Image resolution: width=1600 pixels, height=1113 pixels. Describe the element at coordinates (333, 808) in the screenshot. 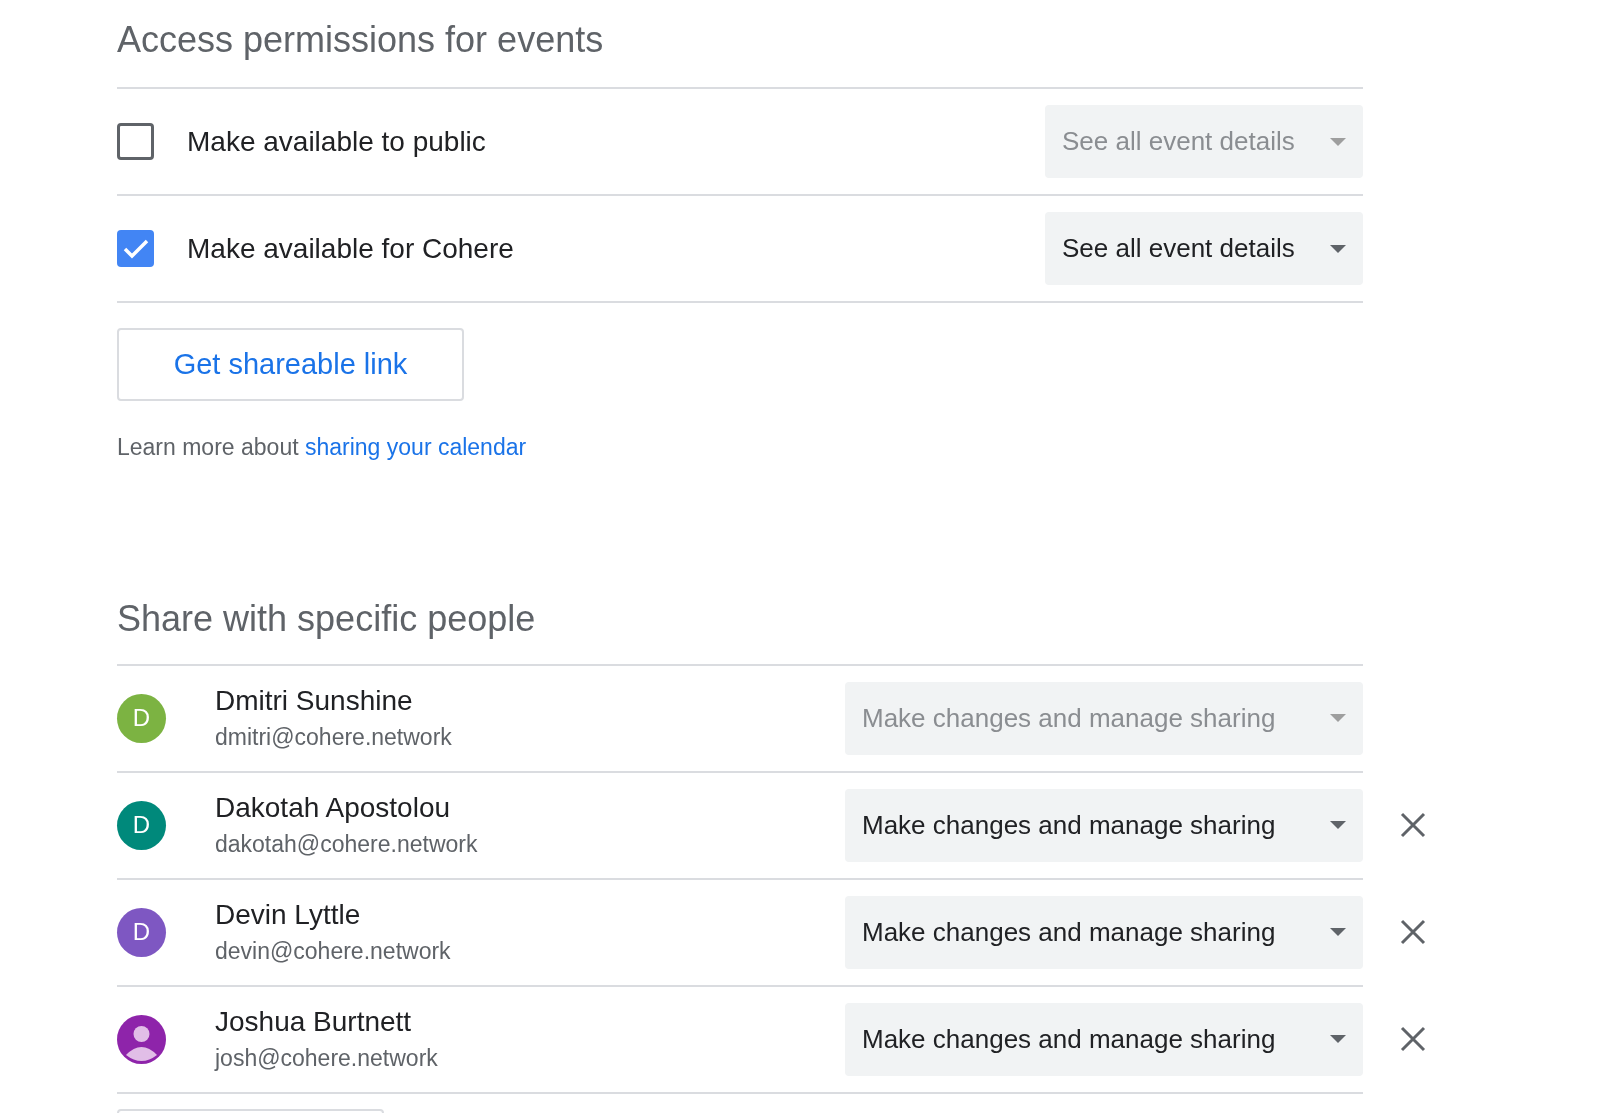

I see `person-name: Dakotah Apostolou` at that location.